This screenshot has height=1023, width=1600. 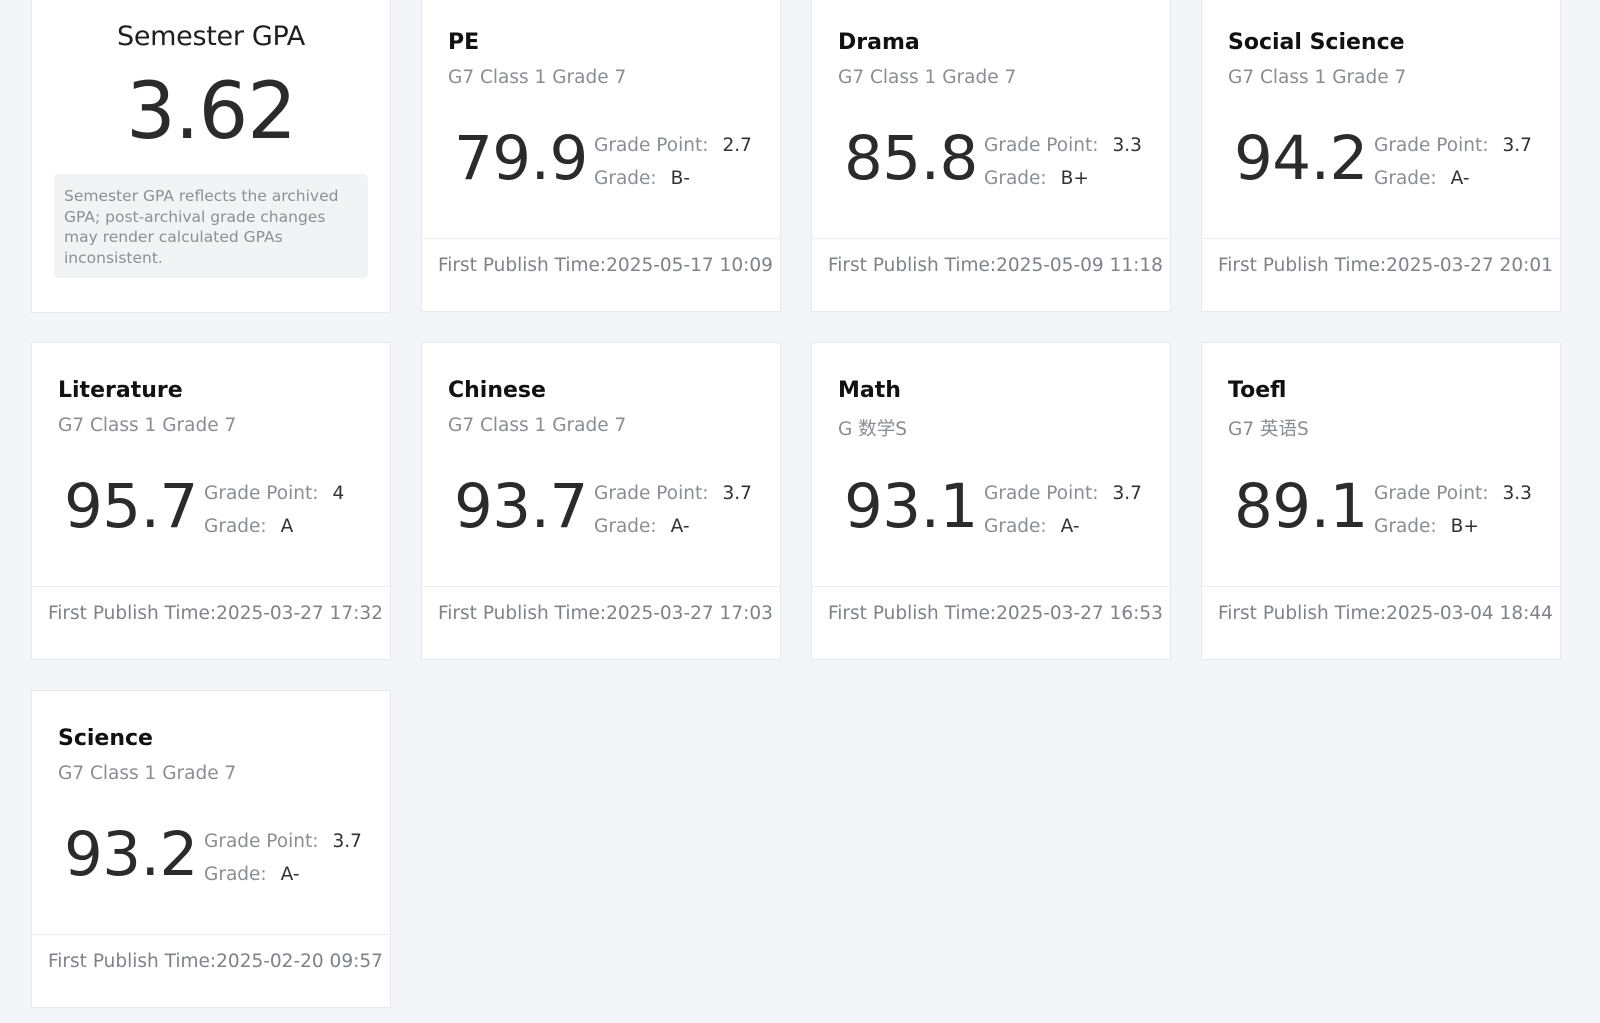 What do you see at coordinates (995, 265) in the screenshot?
I see `publish-time: First Publish Time:2025-05-09 11:18` at bounding box center [995, 265].